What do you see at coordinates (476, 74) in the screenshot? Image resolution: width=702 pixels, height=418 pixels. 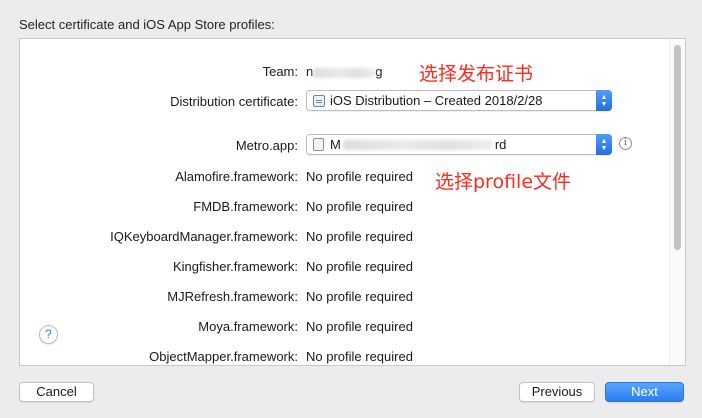 I see `certificate-annotation: 选择发布证书` at bounding box center [476, 74].